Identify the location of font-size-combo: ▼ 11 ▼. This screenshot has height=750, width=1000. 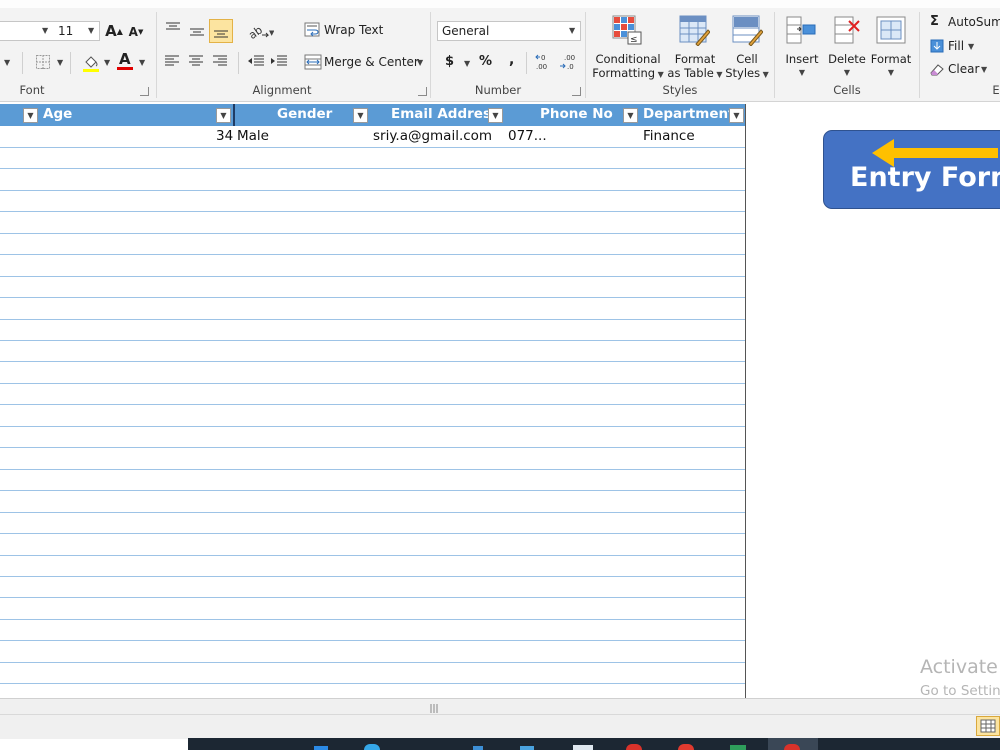
(50, 31).